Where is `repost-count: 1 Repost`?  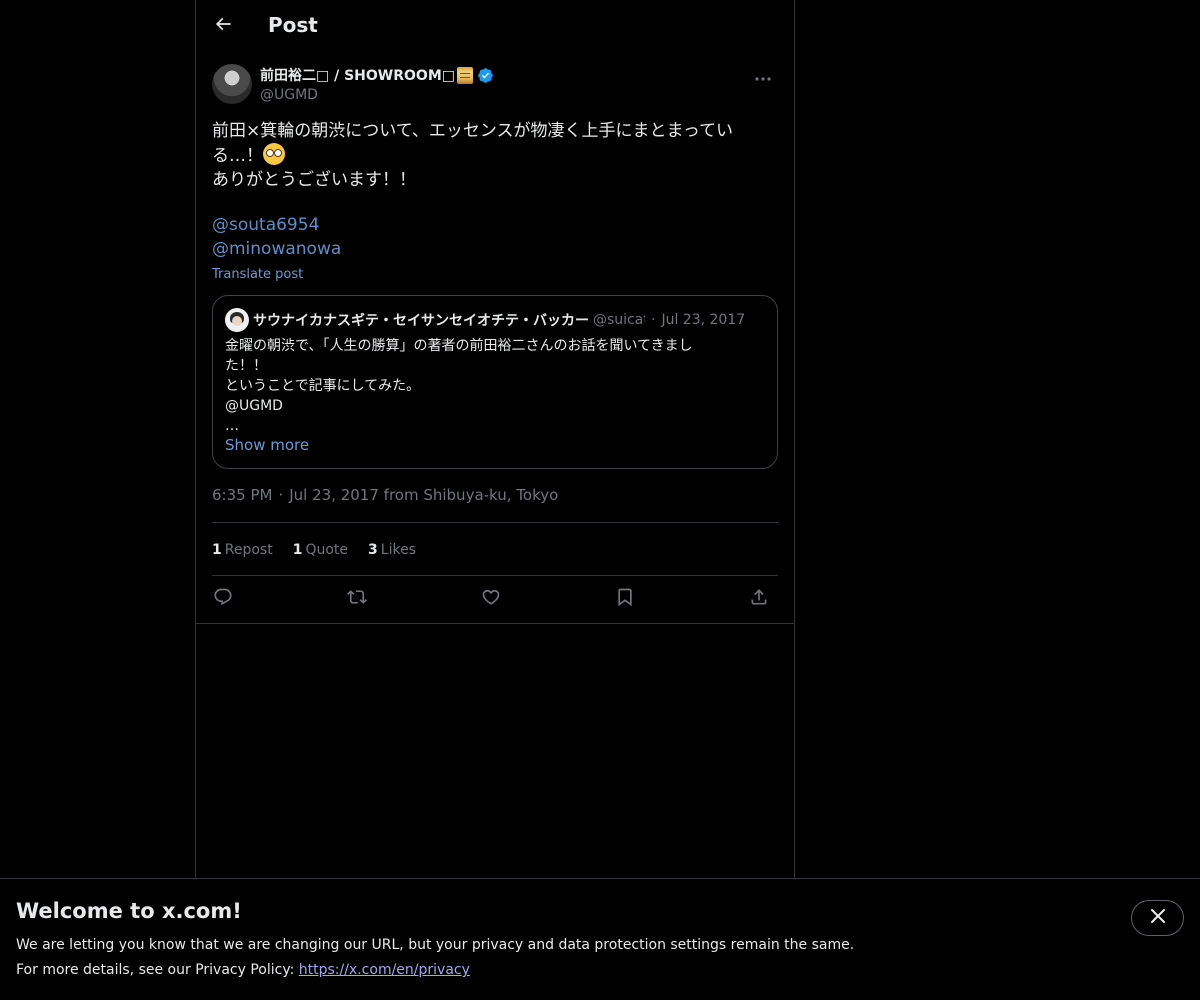
repost-count: 1 Repost is located at coordinates (242, 550).